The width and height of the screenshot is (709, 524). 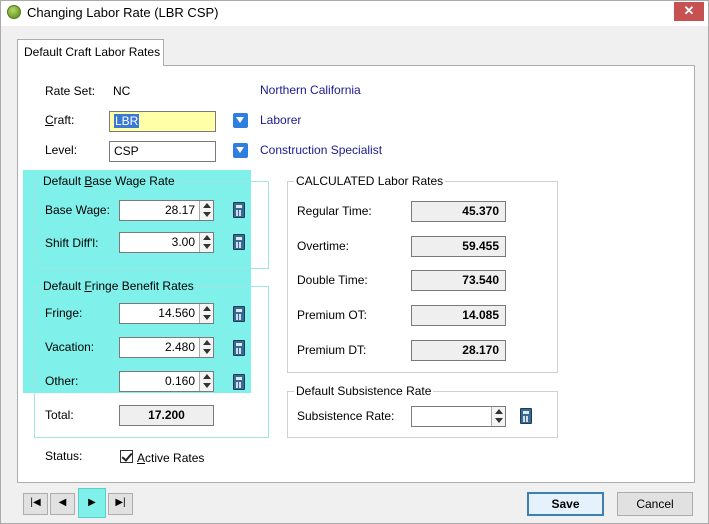 What do you see at coordinates (72, 243) in the screenshot?
I see `shift-diff-label: Shift Diff'l:` at bounding box center [72, 243].